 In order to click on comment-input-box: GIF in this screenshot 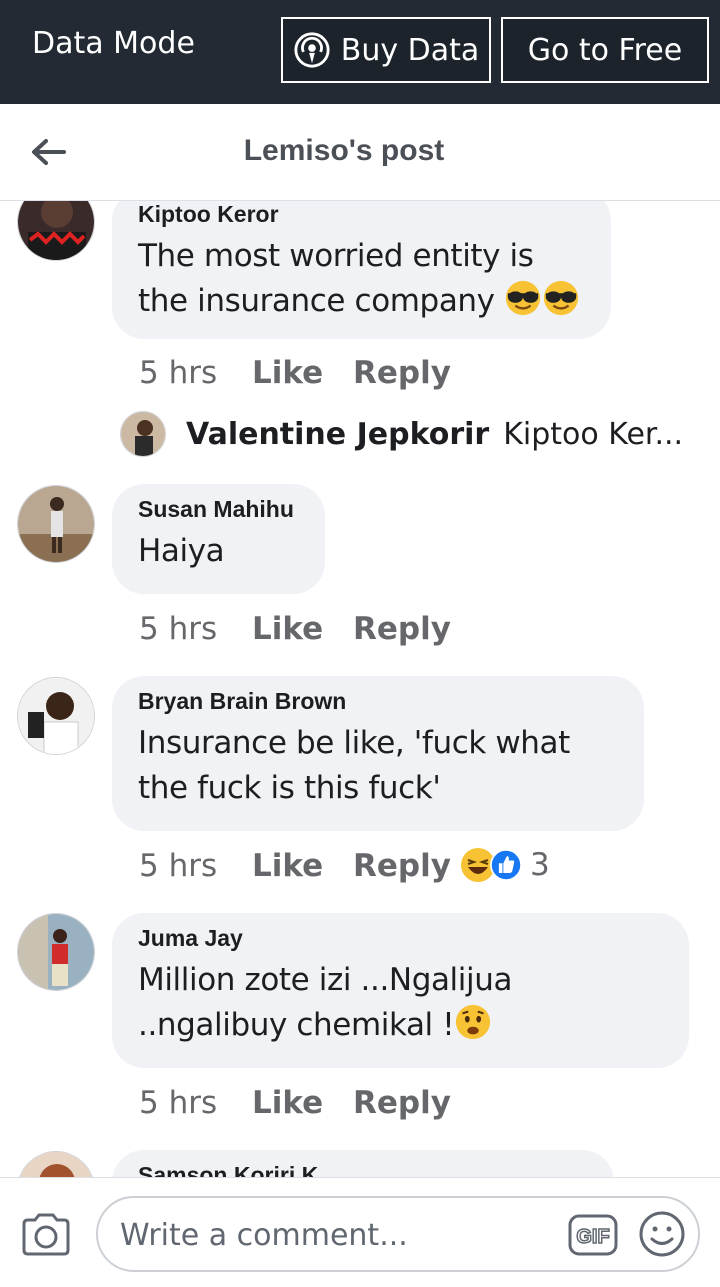, I will do `click(398, 1234)`.